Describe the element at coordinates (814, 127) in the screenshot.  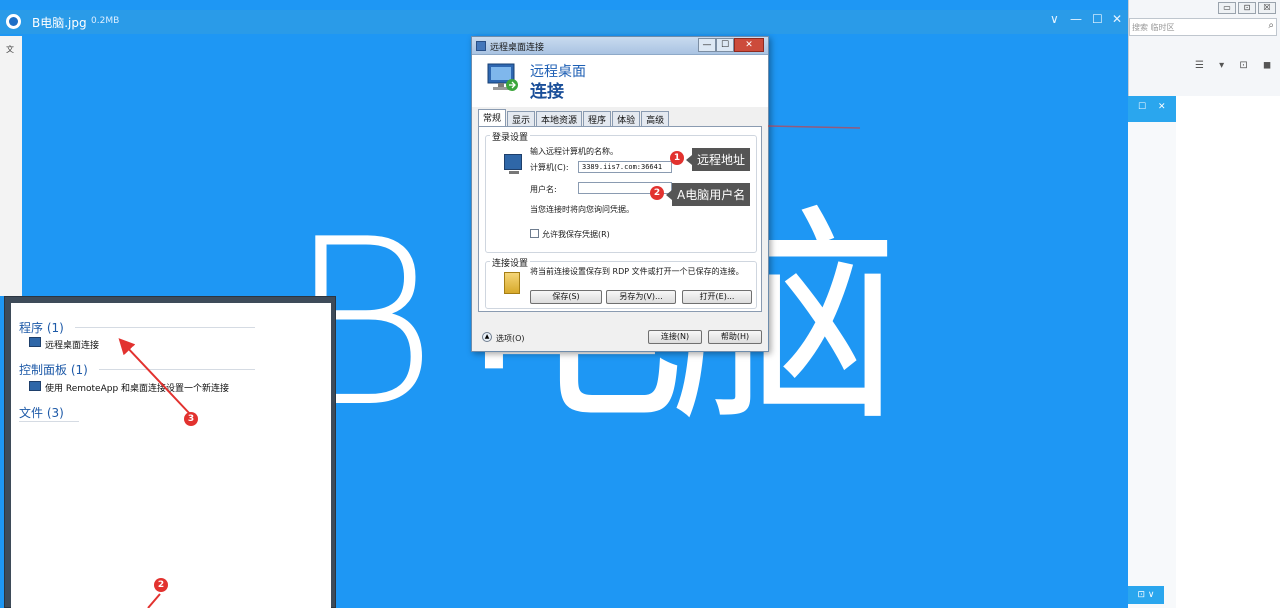
I see `annotation-line-top` at that location.